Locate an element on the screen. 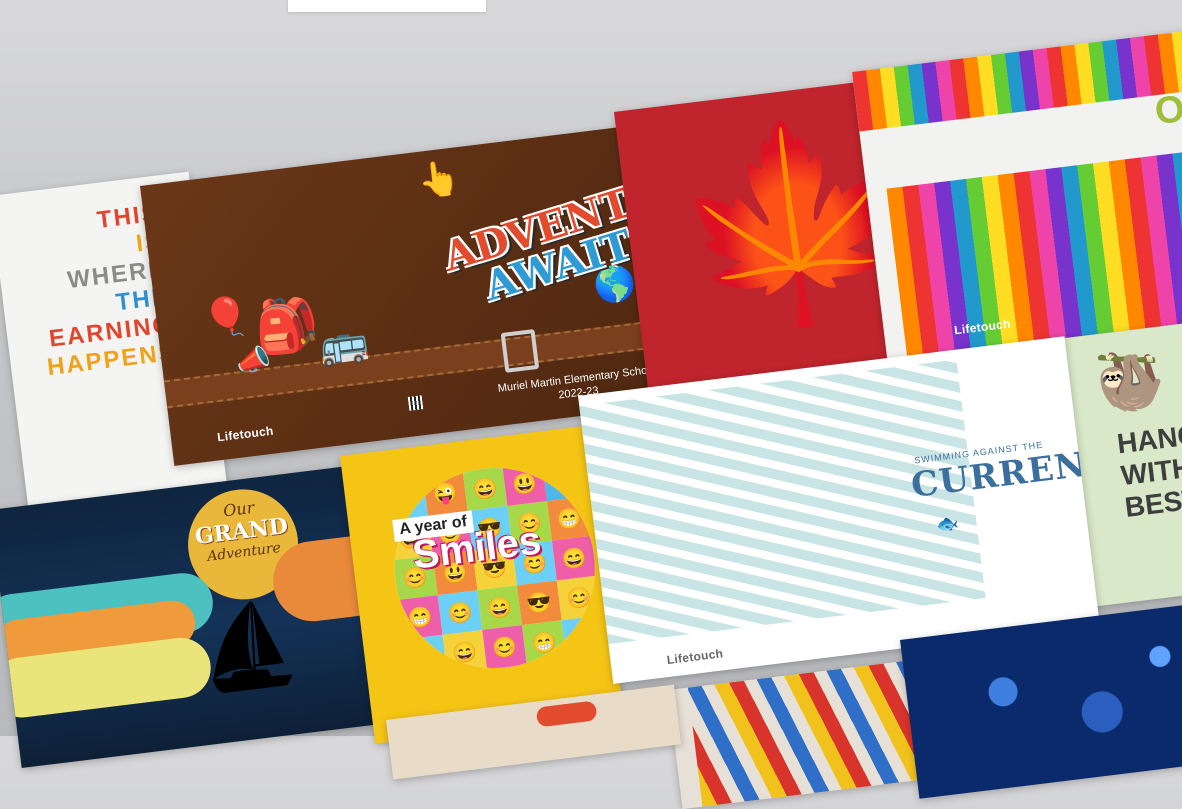  card-crayons: OU Lifetouch is located at coordinates (1017, 194).